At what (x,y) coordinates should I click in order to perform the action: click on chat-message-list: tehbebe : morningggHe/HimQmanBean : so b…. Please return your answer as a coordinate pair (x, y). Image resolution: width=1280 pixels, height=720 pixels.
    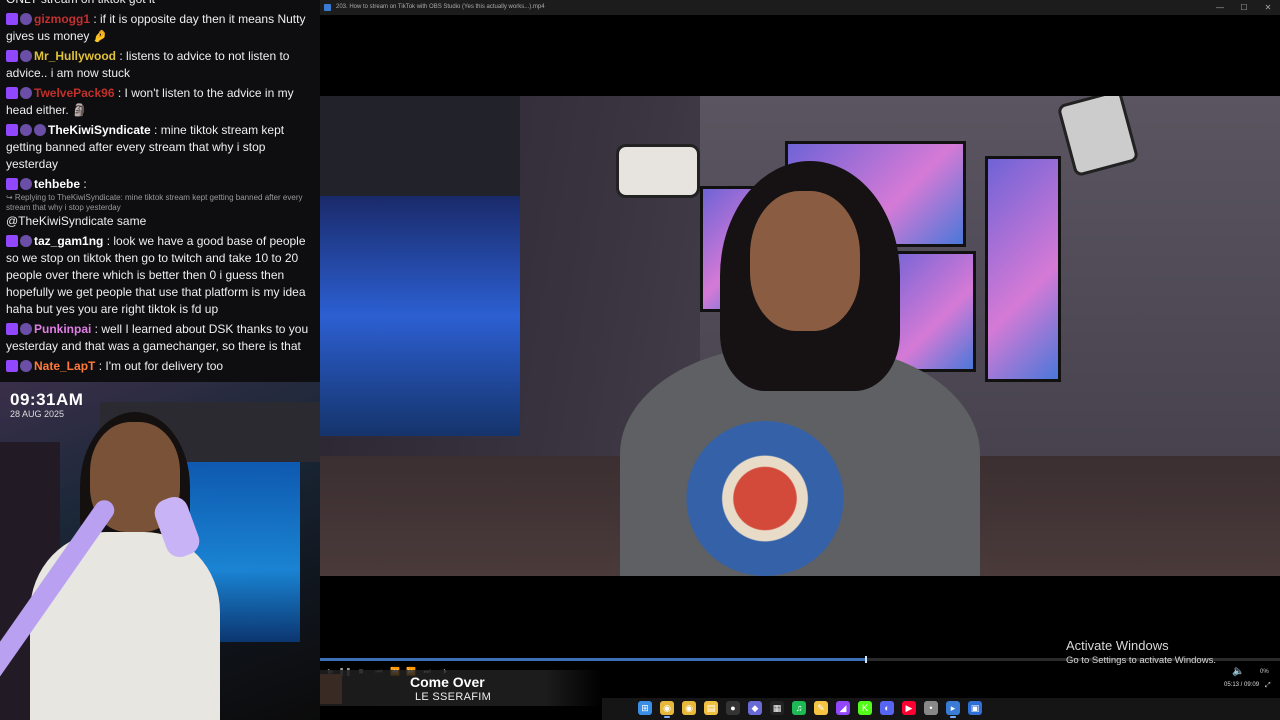
    Looking at the image, I should click on (160, 189).